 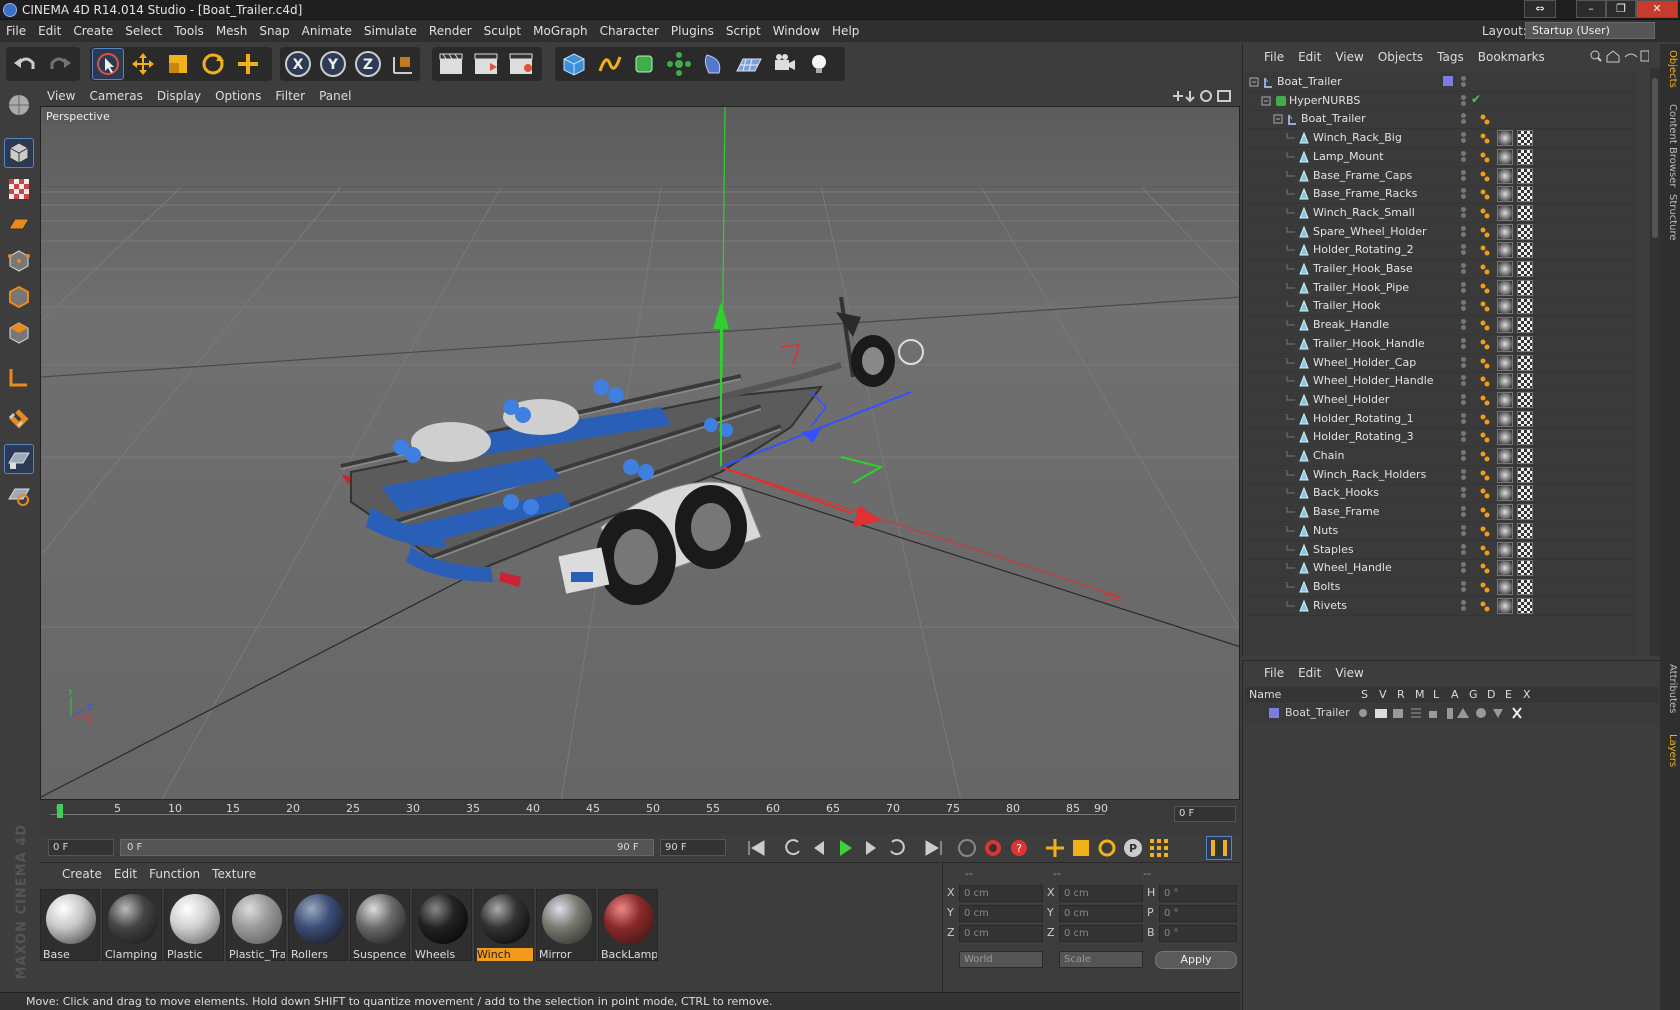 What do you see at coordinates (143, 64) in the screenshot?
I see `move-icon` at bounding box center [143, 64].